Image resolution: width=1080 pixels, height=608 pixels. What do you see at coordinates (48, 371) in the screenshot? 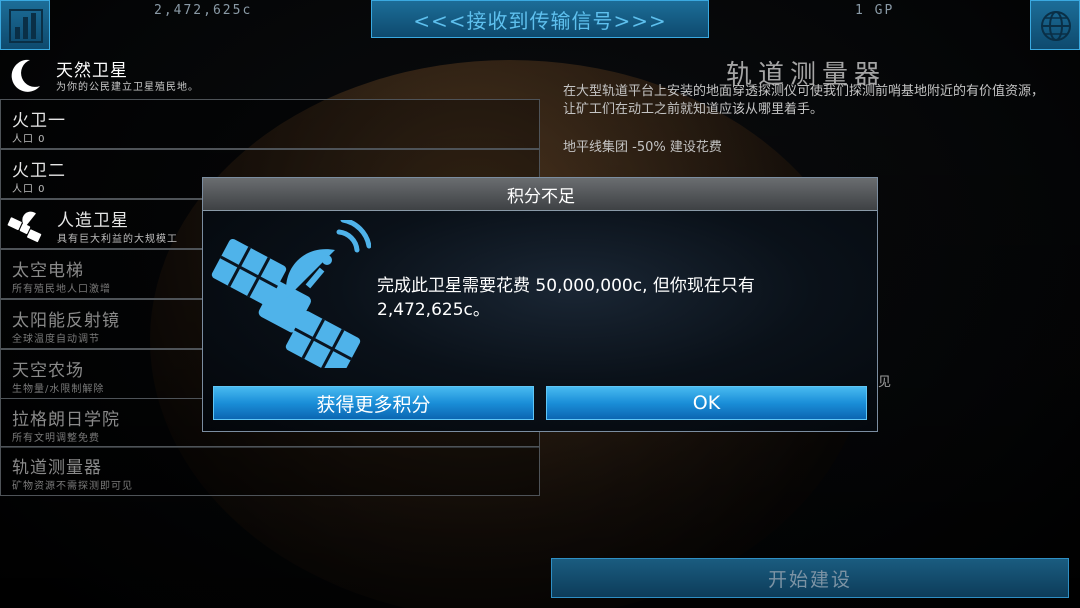
I see `item-name: 天空农场` at bounding box center [48, 371].